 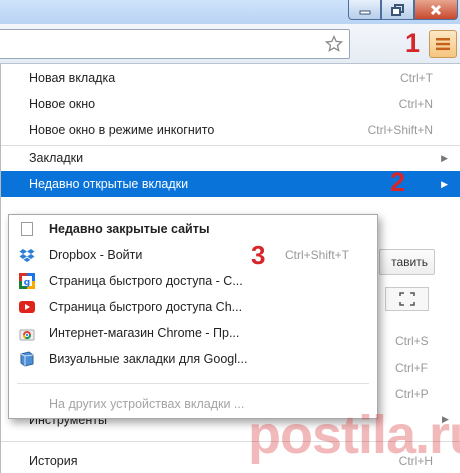 What do you see at coordinates (96, 255) in the screenshot?
I see `recent-tab-label: Dropbox - Войти` at bounding box center [96, 255].